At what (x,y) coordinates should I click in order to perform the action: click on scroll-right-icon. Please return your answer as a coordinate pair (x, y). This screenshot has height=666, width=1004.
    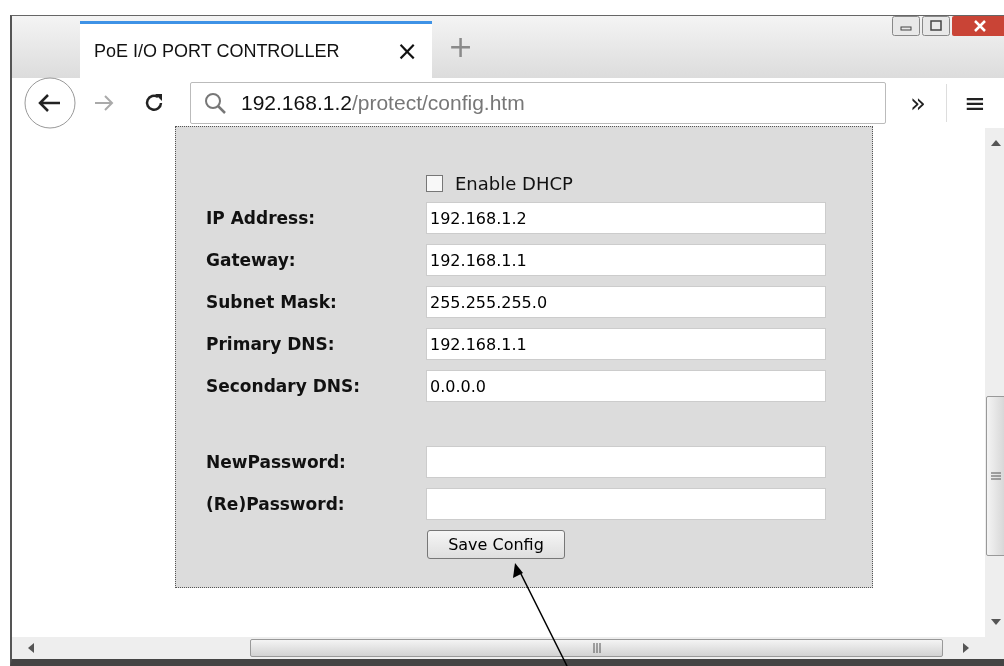
    Looking at the image, I should click on (966, 648).